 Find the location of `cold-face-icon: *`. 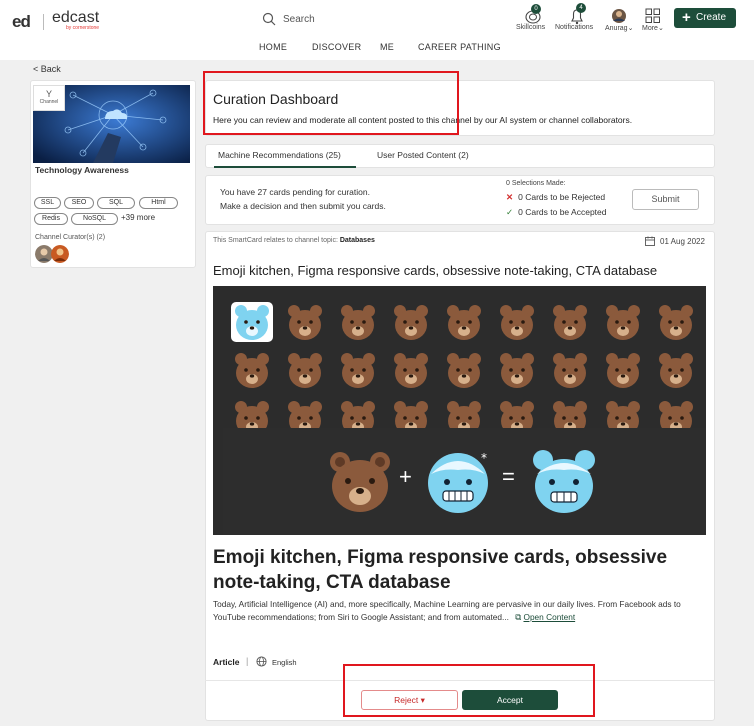

cold-face-icon: * is located at coordinates (458, 482).